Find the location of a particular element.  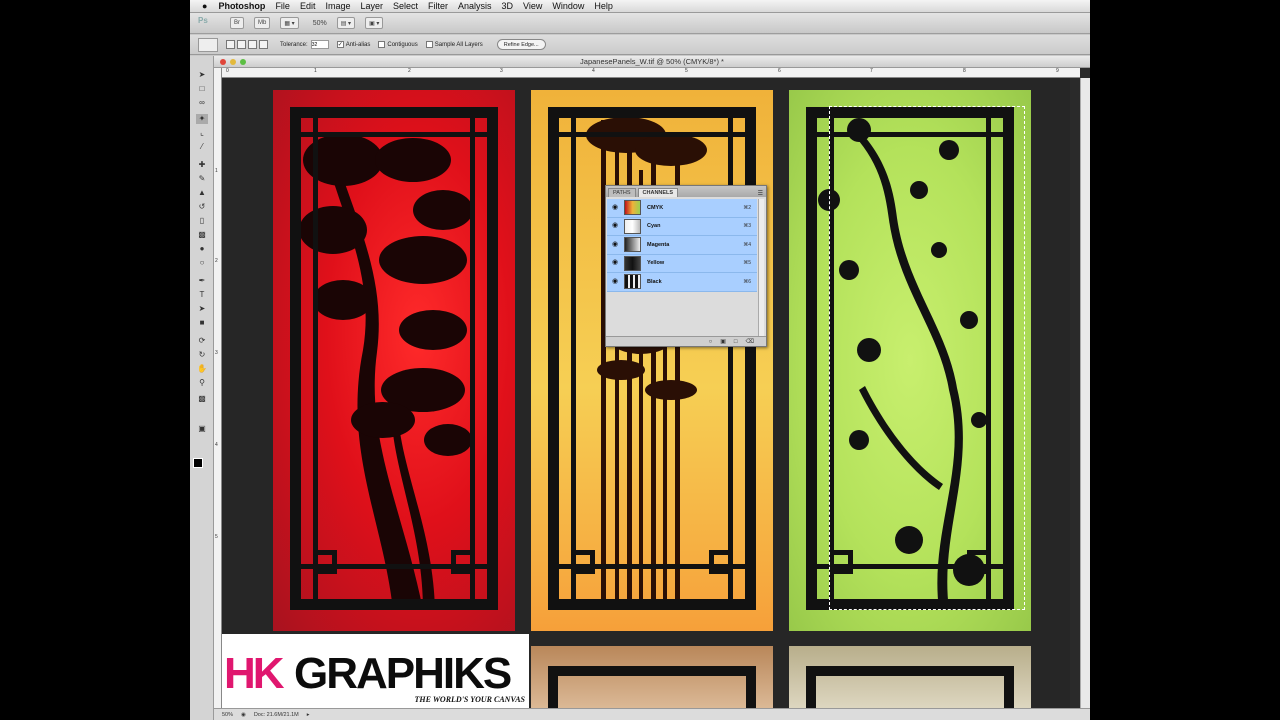

intersect-selection-icon is located at coordinates (263, 44).